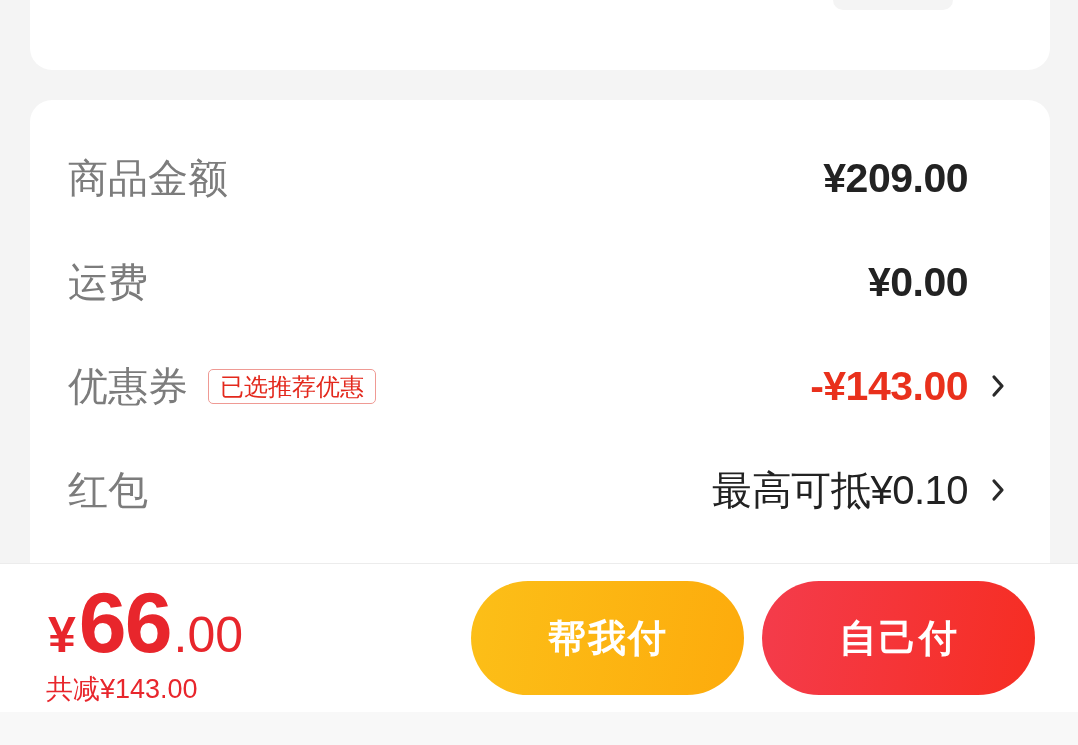 This screenshot has width=1078, height=745. I want to click on row-label: 商品金额, so click(148, 178).